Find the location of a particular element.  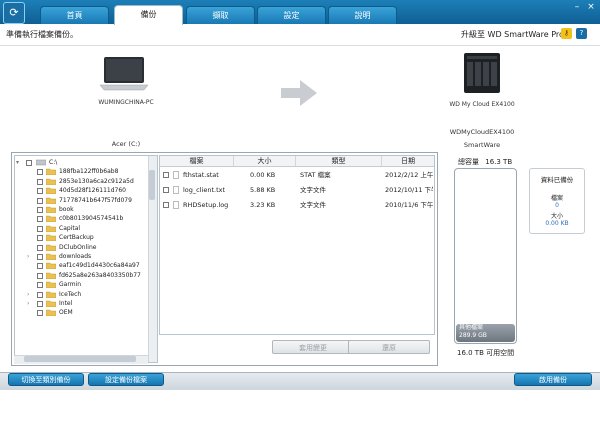

summary-size-value: 0.00 KB is located at coordinates (557, 223).